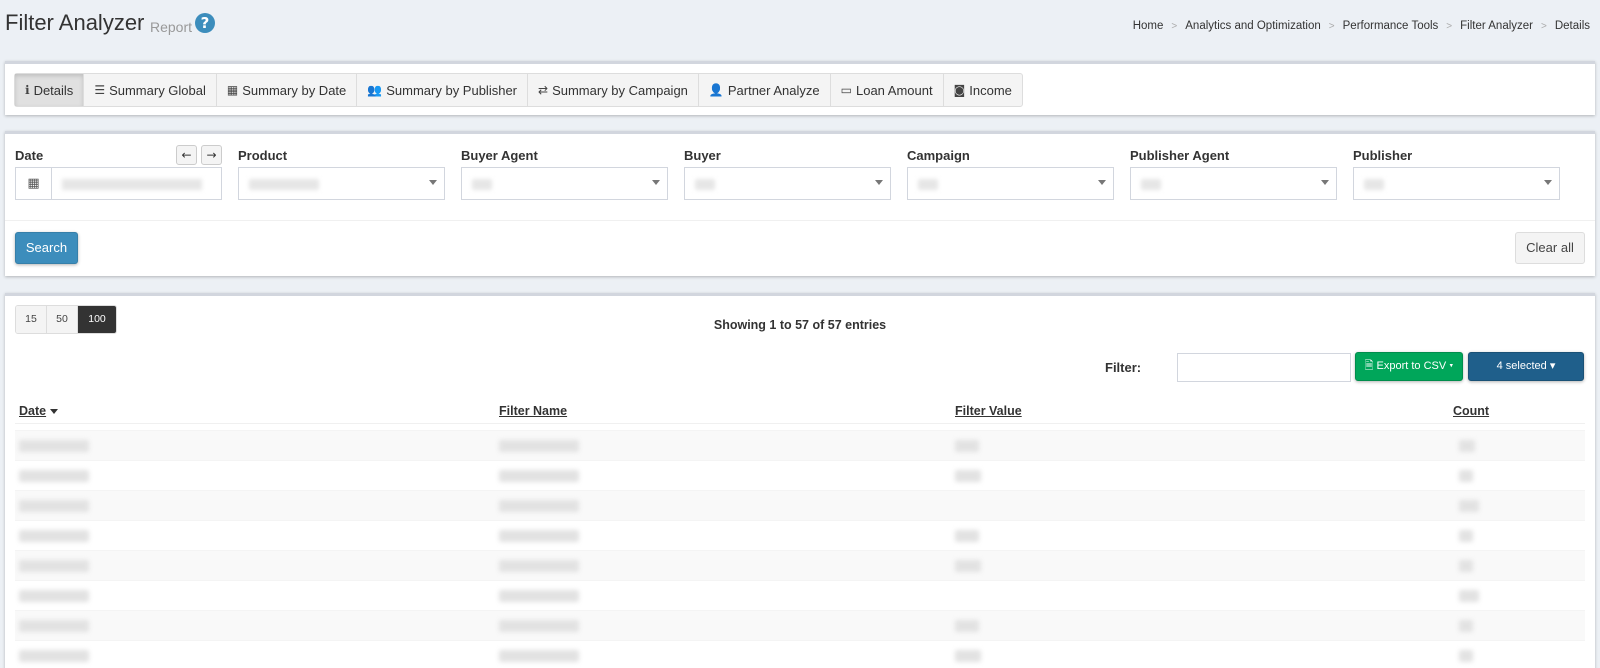 The height and width of the screenshot is (668, 1600). What do you see at coordinates (205, 23) in the screenshot?
I see `help-icon: ?` at bounding box center [205, 23].